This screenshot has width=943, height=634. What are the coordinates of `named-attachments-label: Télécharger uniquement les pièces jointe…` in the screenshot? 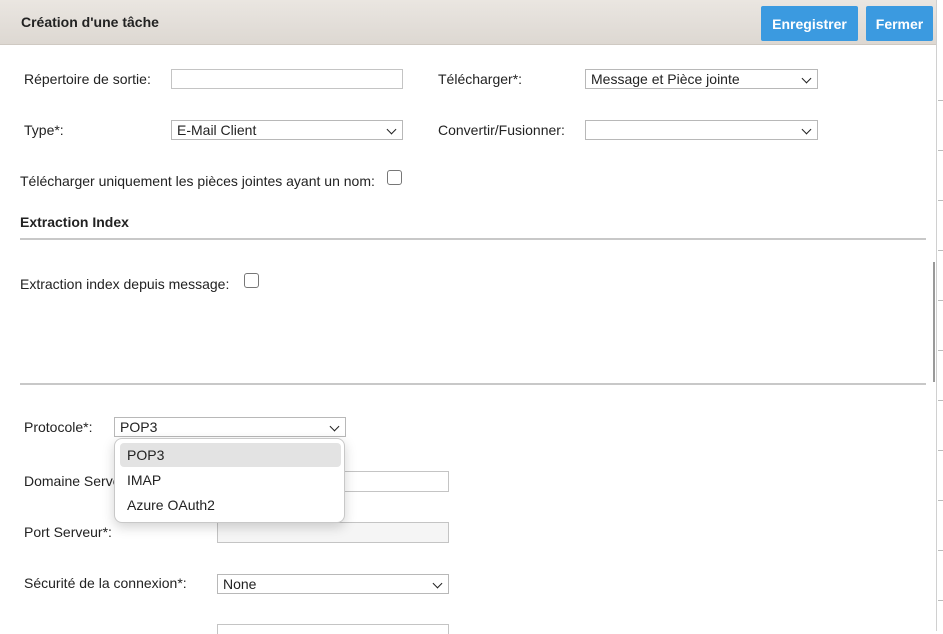 It's located at (197, 181).